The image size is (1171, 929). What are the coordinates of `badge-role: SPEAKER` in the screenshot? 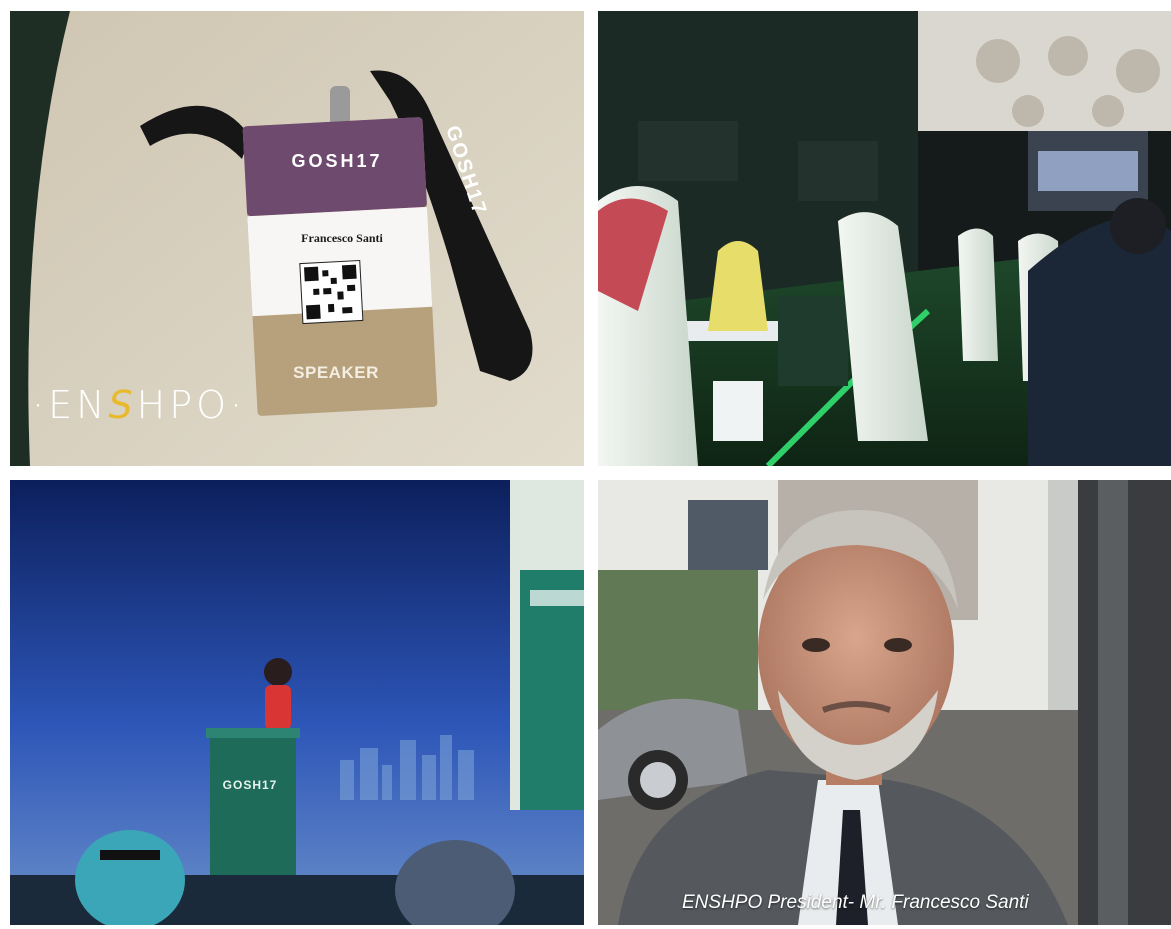 It's located at (336, 372).